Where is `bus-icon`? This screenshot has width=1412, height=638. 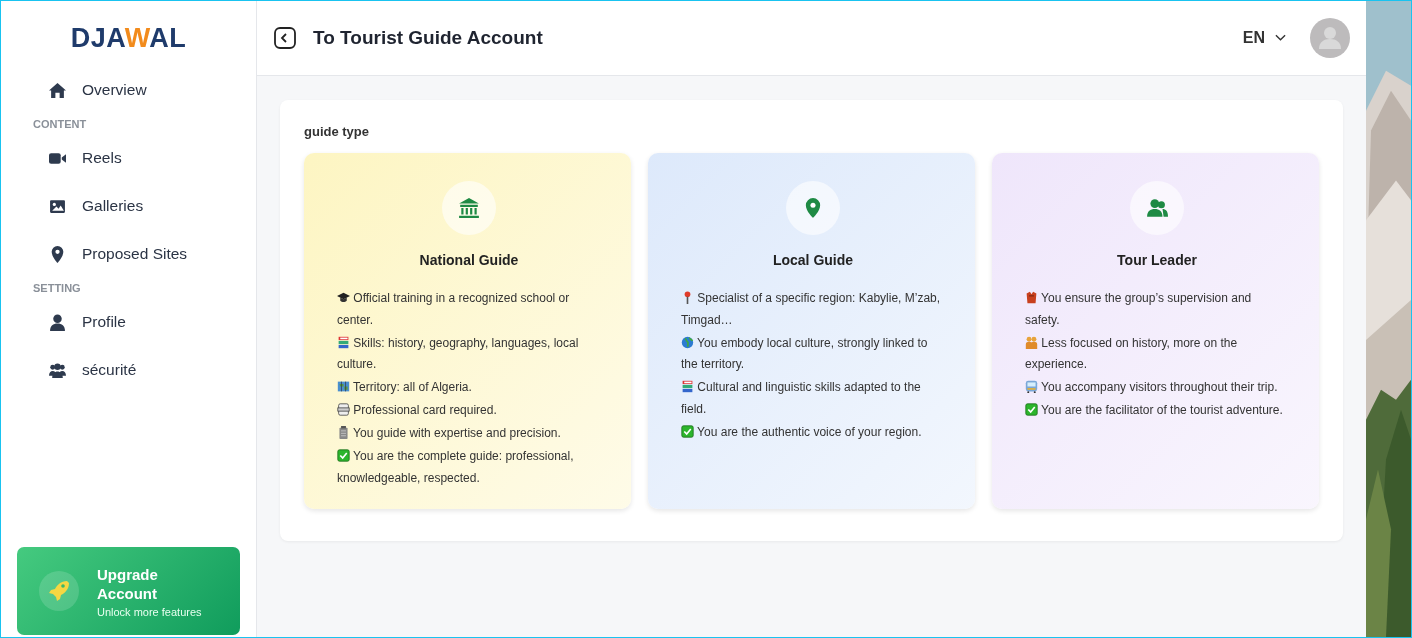 bus-icon is located at coordinates (1031, 386).